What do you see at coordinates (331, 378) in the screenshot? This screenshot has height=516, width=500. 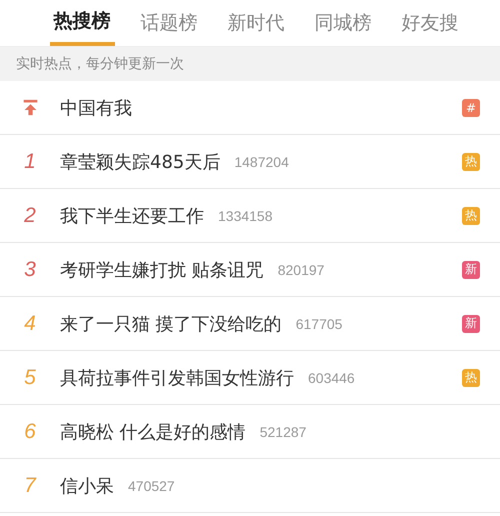 I see `search-count: 603446` at bounding box center [331, 378].